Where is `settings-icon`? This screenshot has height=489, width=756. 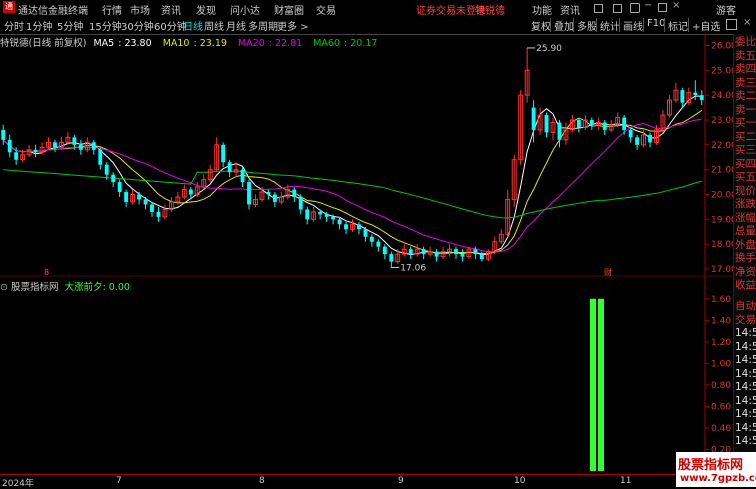
settings-icon is located at coordinates (635, 8).